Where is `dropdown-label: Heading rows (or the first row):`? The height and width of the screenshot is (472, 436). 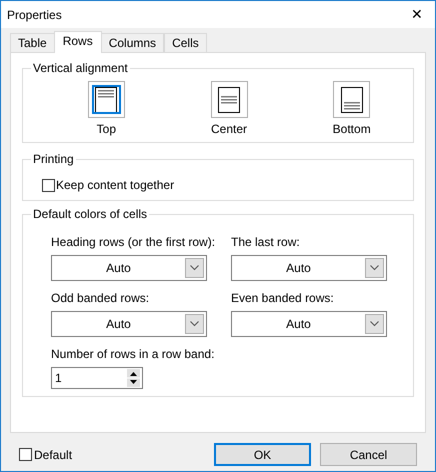
dropdown-label: Heading rows (or the first row): is located at coordinates (133, 242).